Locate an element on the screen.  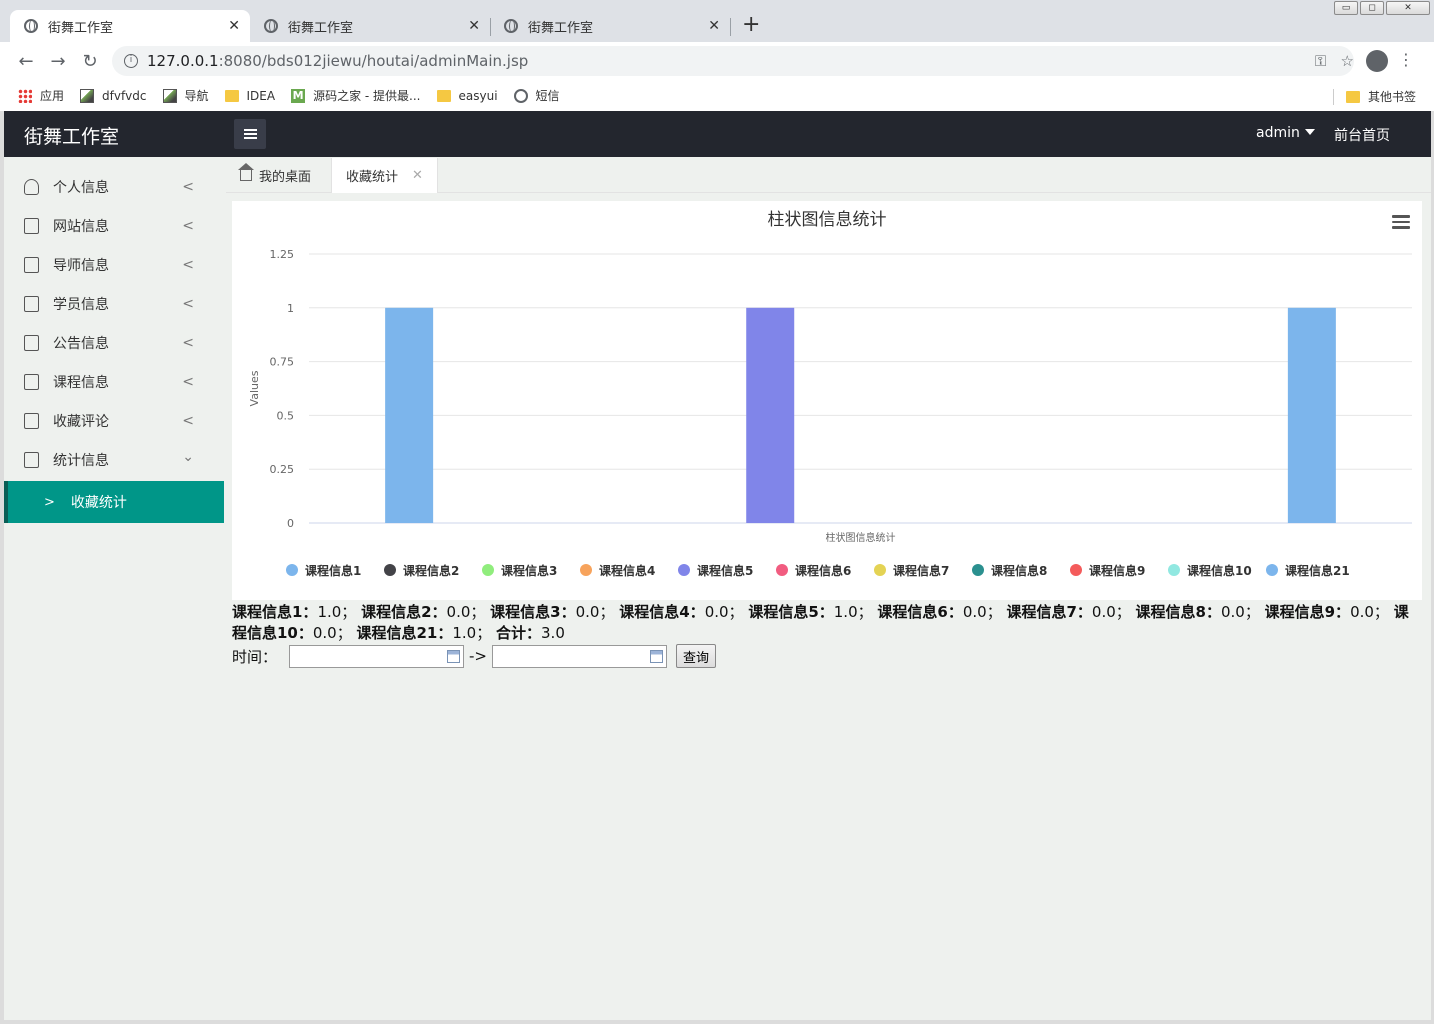
profile-icon is located at coordinates (1377, 61).